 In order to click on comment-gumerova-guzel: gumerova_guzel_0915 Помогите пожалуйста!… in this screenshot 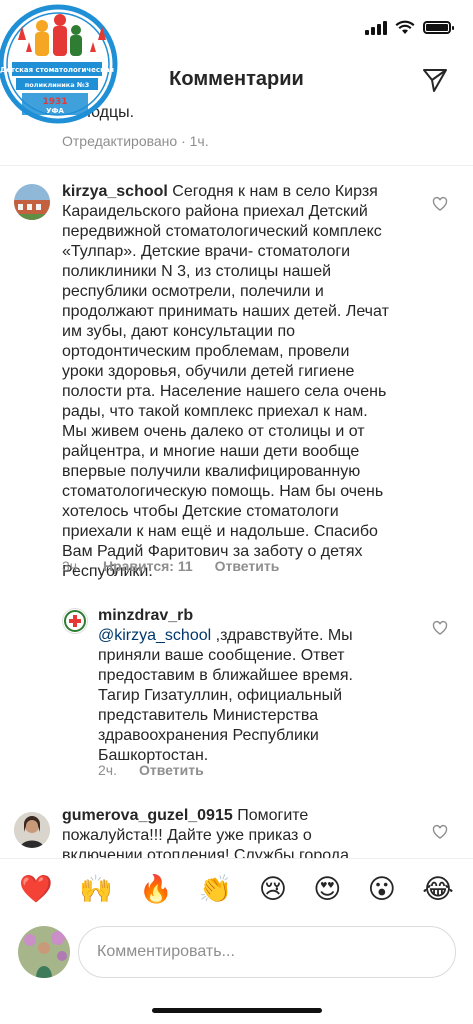, I will do `click(236, 832)`.